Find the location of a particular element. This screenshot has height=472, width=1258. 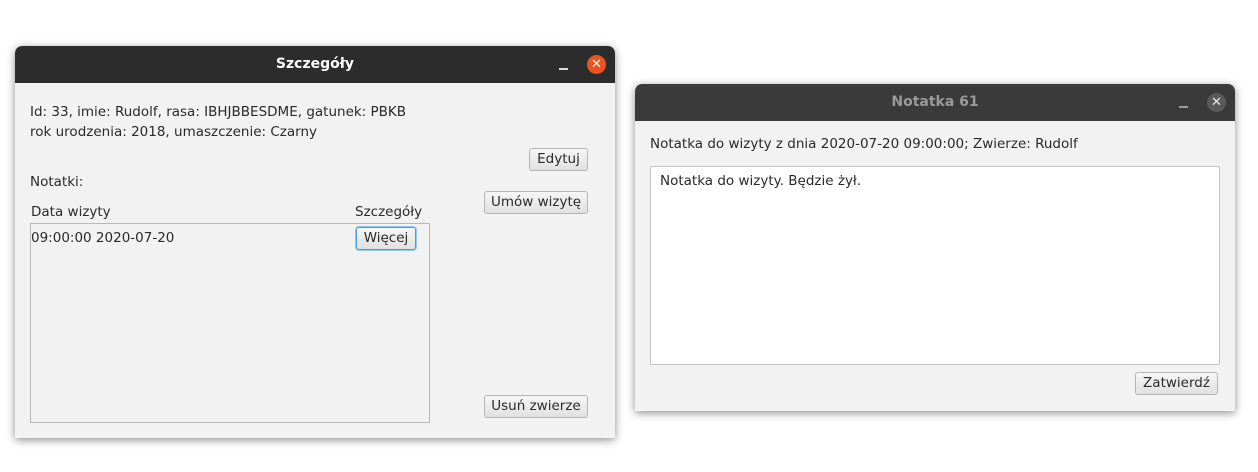

list-item: 09:00:00 2020-07-20 Więcej is located at coordinates (230, 238).